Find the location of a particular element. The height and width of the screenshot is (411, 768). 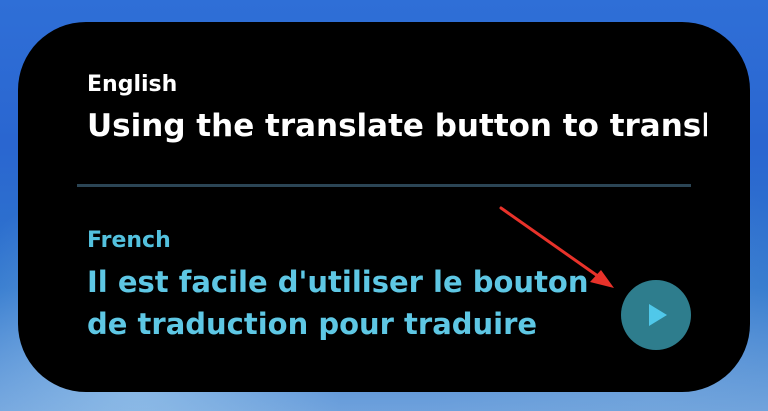

play-icon is located at coordinates (658, 315).